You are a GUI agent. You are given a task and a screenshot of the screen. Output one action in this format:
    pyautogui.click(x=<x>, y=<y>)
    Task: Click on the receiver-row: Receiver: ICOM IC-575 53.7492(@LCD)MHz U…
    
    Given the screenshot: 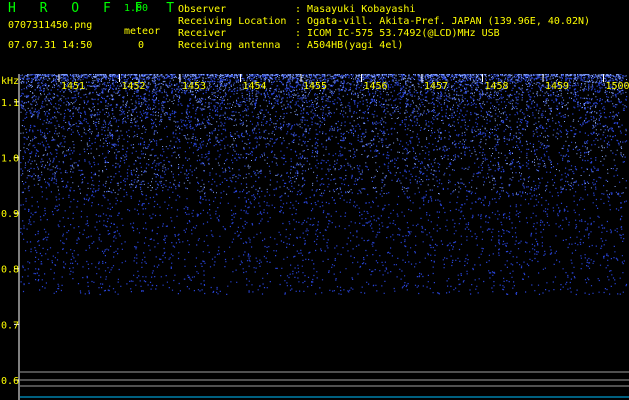 What is the action you would take?
    pyautogui.click(x=339, y=33)
    